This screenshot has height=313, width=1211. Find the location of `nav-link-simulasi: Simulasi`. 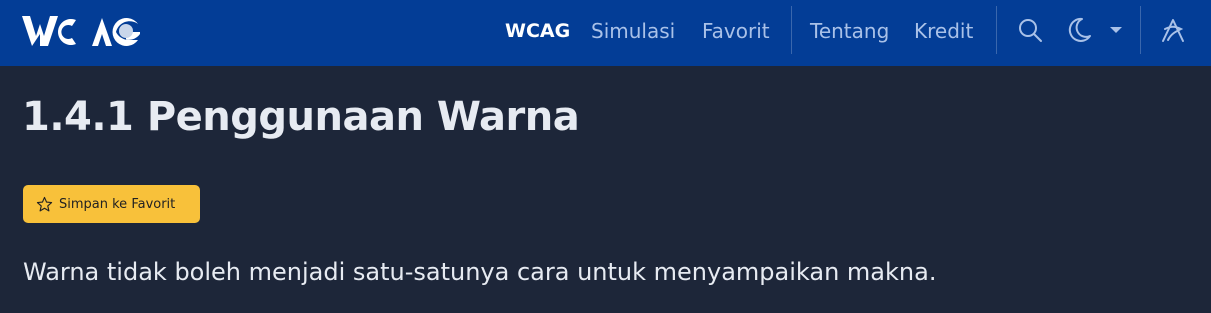

nav-link-simulasi: Simulasi is located at coordinates (633, 31).